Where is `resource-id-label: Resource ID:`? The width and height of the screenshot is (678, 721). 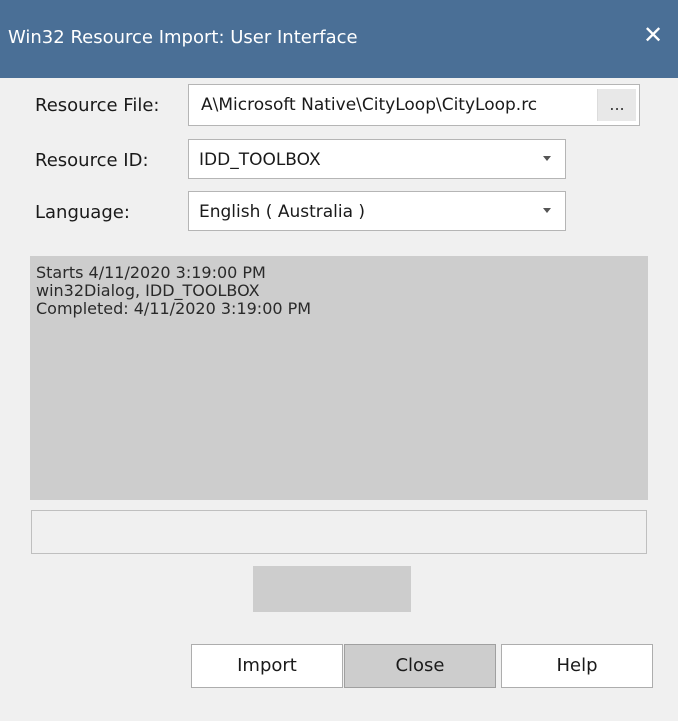
resource-id-label: Resource ID: is located at coordinates (92, 160).